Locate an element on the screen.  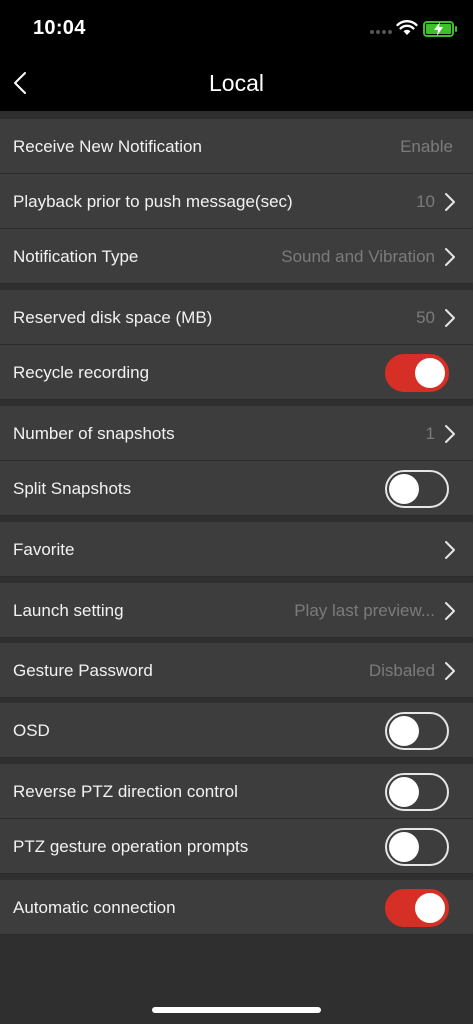
row-ptz-gesture-prompts: PTZ gesture operation prompts is located at coordinates (236, 846).